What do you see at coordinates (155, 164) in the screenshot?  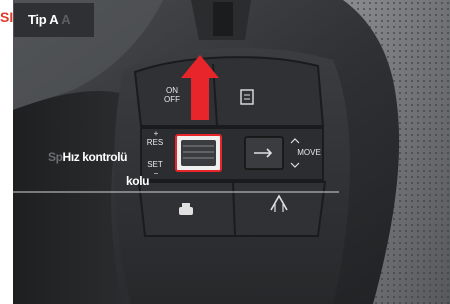 I see `set-label: SET` at bounding box center [155, 164].